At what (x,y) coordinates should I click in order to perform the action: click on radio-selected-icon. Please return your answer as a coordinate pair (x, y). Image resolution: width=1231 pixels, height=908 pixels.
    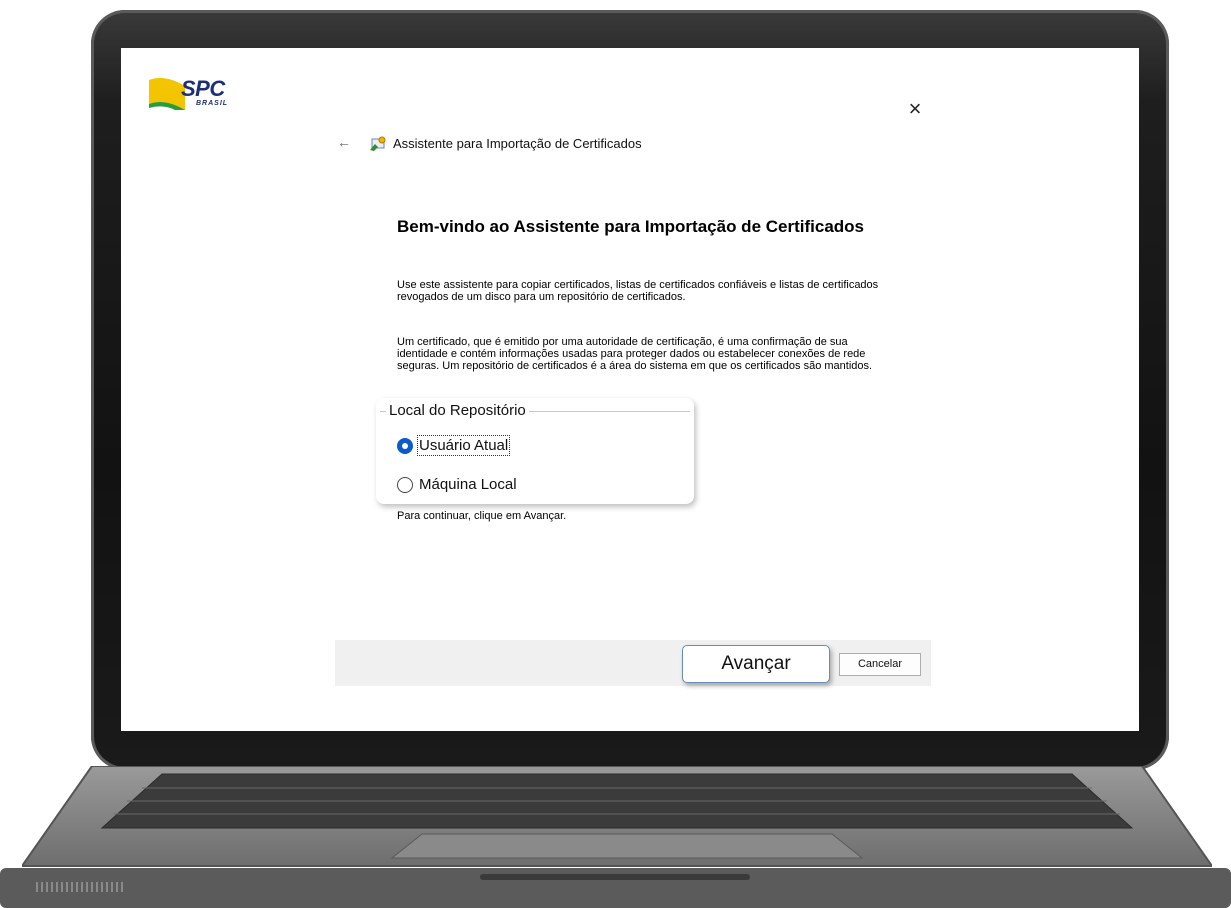
    Looking at the image, I should click on (405, 445).